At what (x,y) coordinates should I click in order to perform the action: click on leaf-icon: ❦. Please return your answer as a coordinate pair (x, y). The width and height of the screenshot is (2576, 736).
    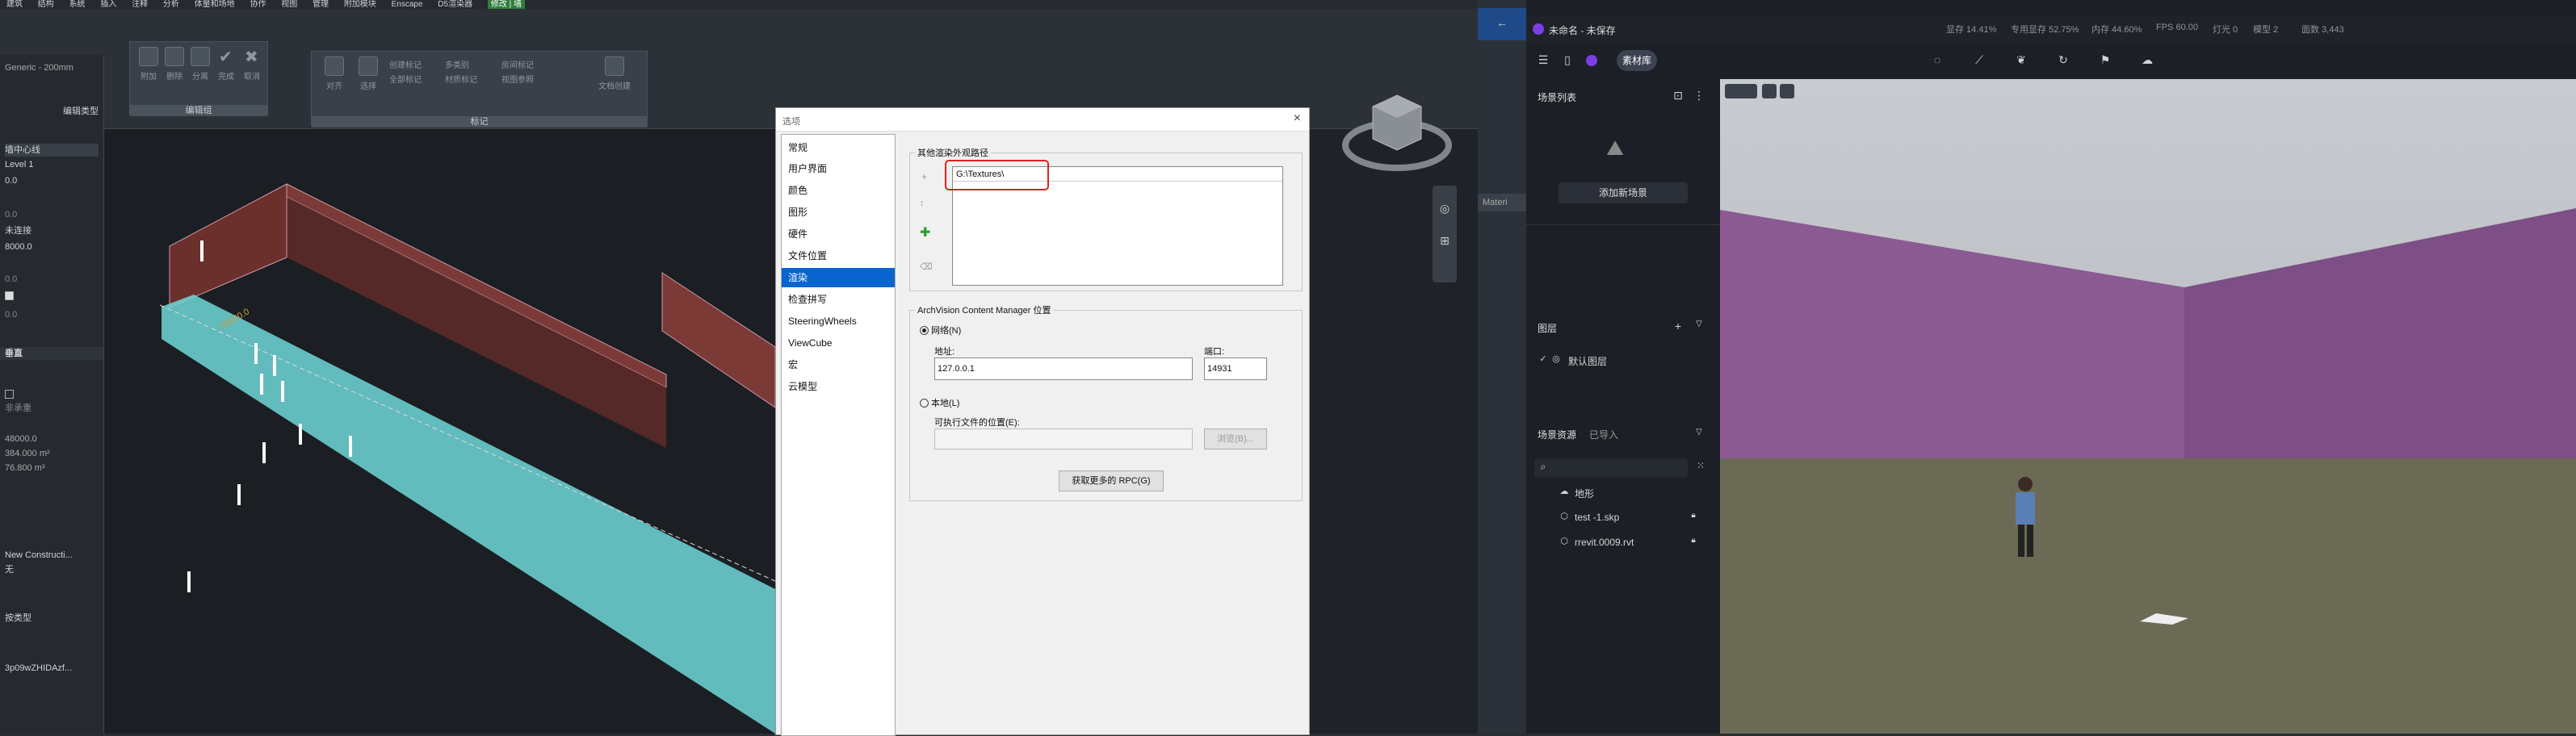
    Looking at the image, I should click on (2021, 60).